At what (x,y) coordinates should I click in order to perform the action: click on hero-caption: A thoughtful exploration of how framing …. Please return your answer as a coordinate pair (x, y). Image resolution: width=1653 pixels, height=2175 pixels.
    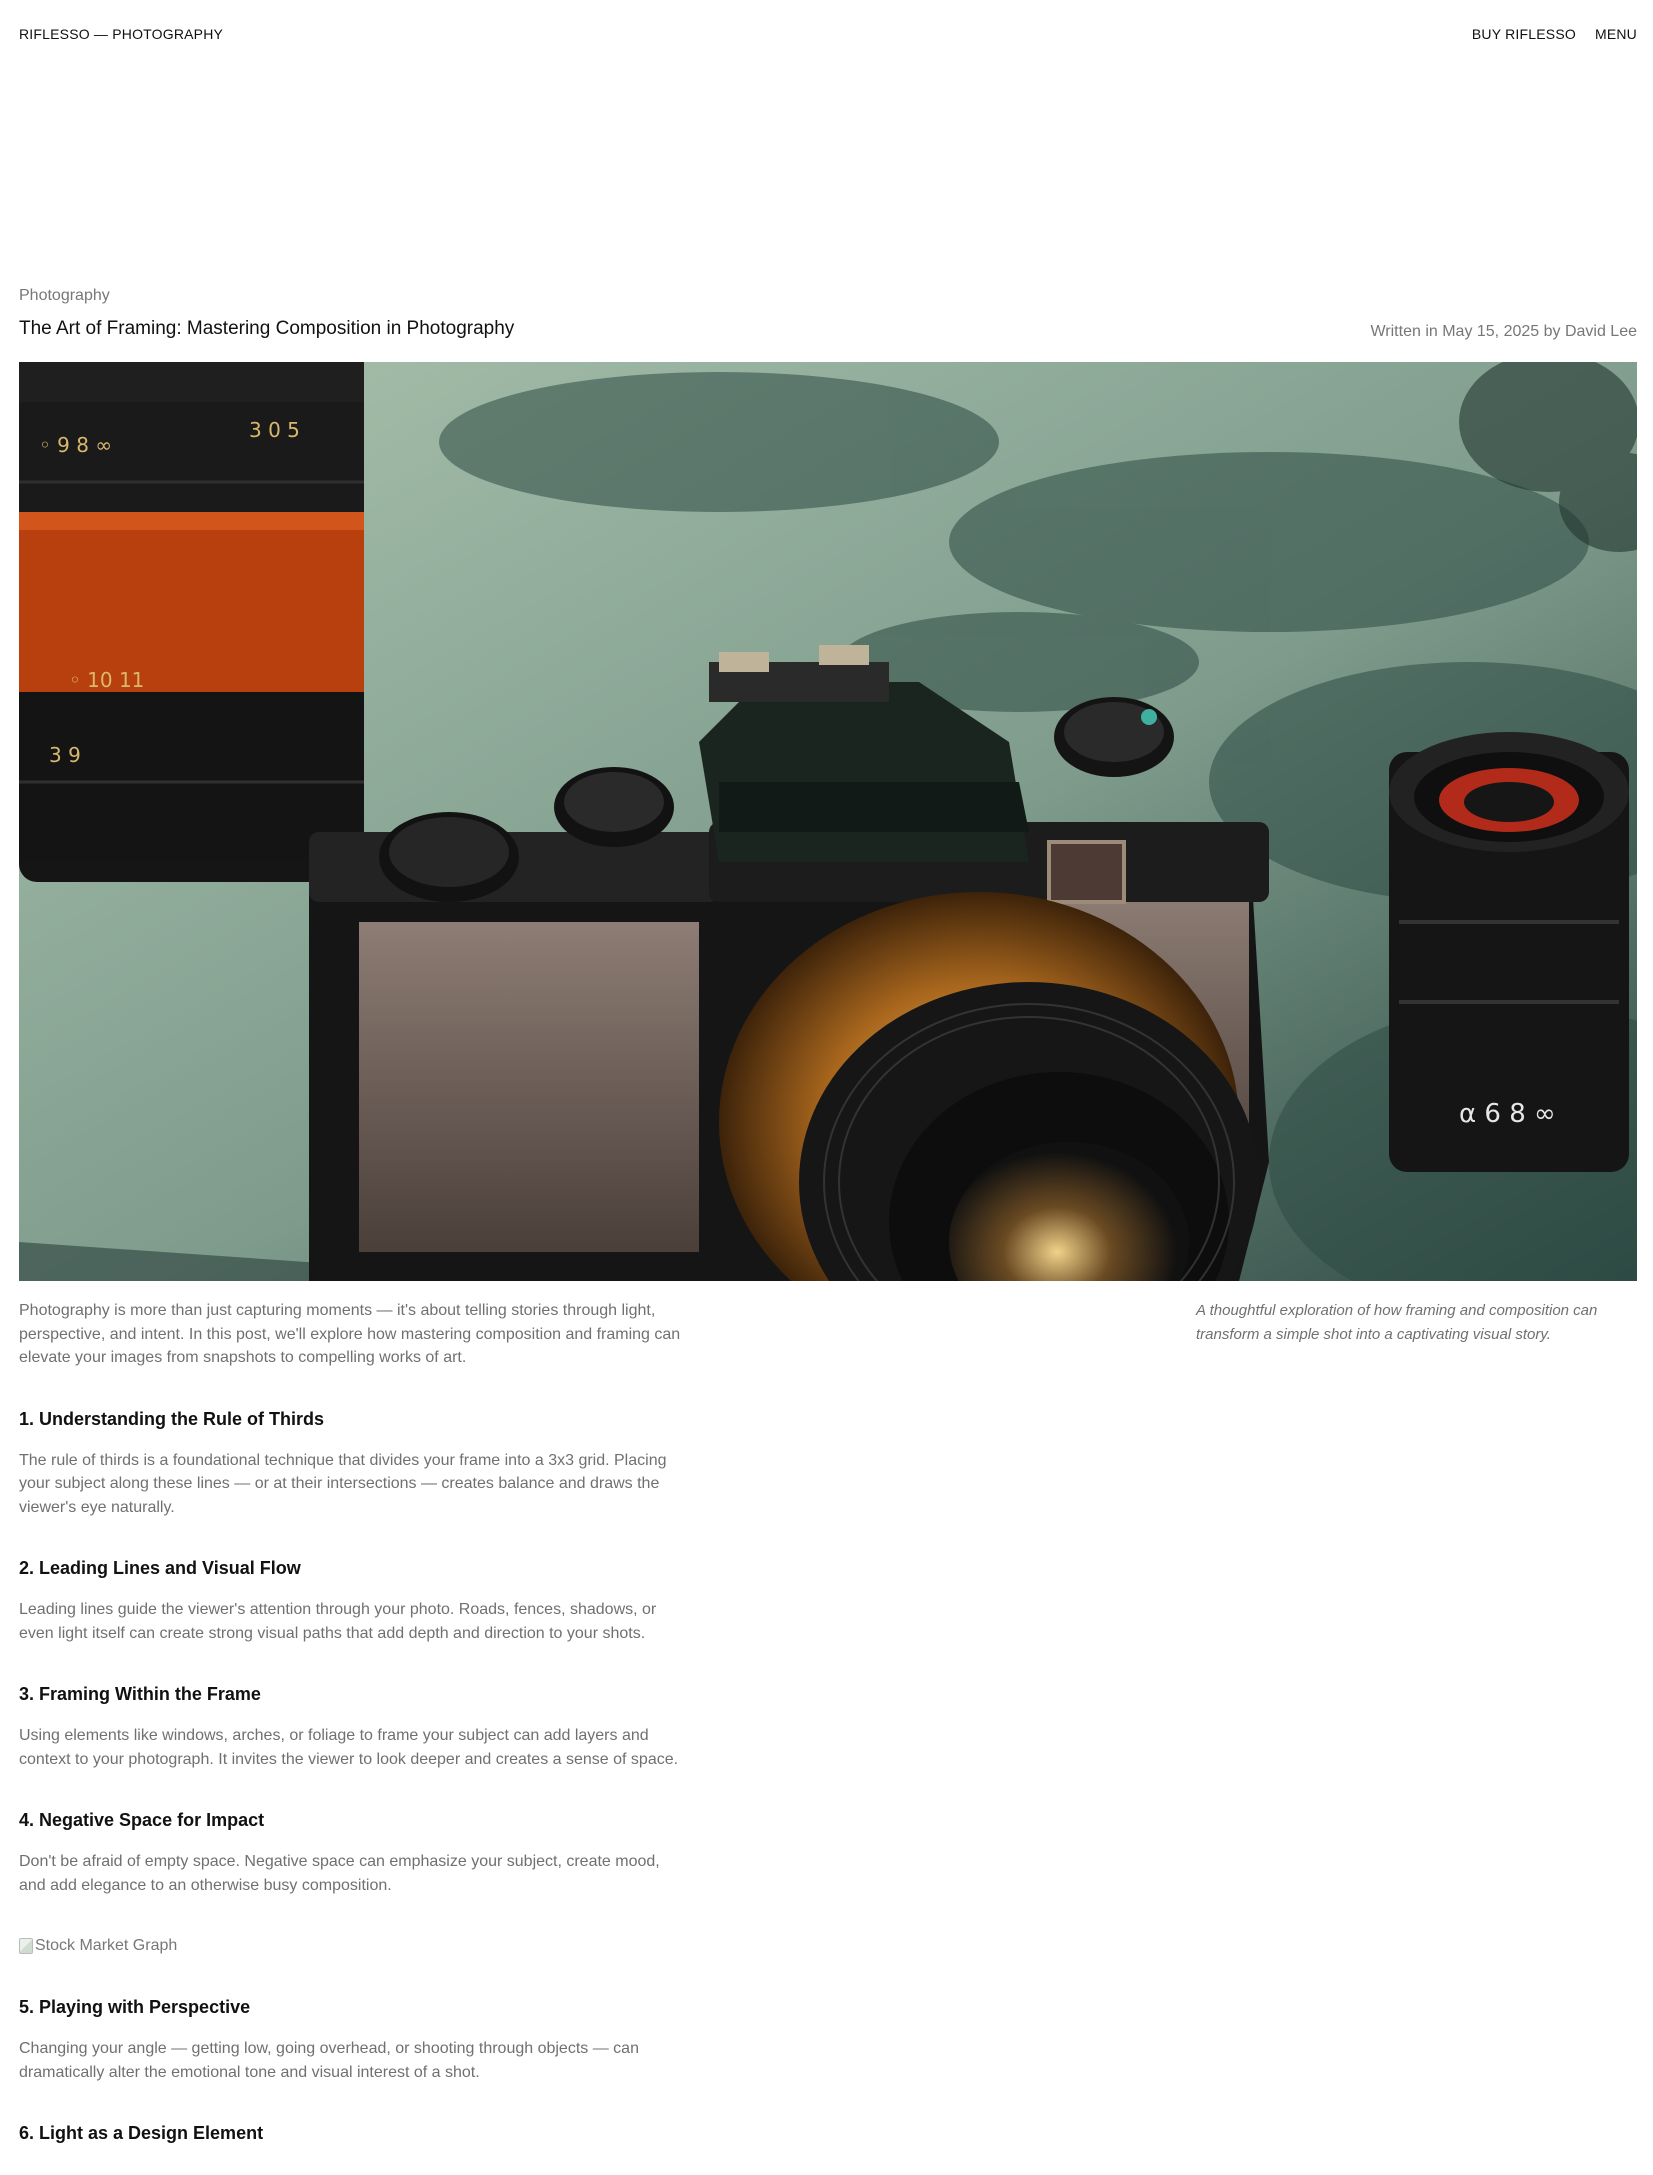
    Looking at the image, I should click on (1397, 1322).